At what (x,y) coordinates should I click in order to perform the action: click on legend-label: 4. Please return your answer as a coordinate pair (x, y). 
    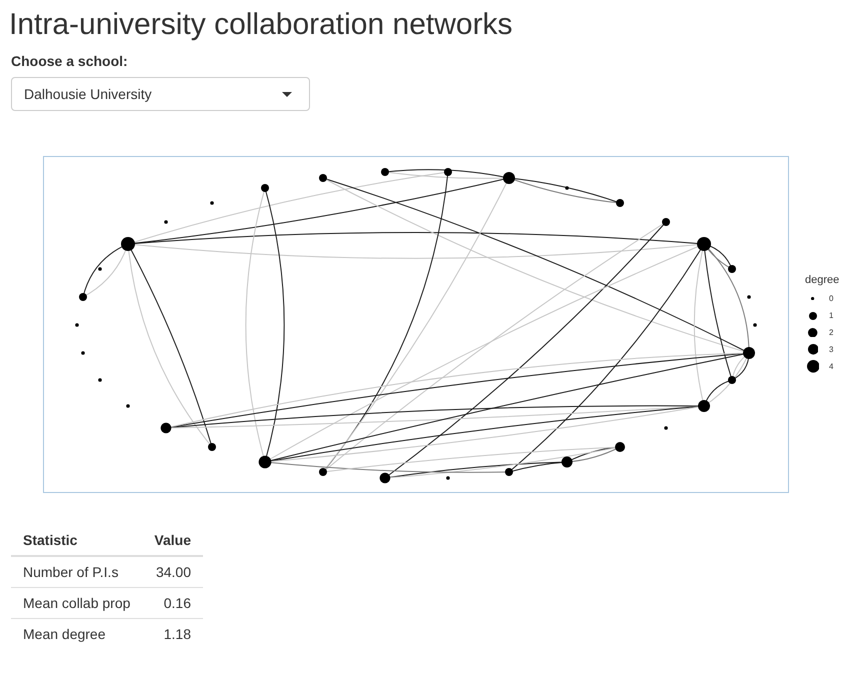
    Looking at the image, I should click on (831, 367).